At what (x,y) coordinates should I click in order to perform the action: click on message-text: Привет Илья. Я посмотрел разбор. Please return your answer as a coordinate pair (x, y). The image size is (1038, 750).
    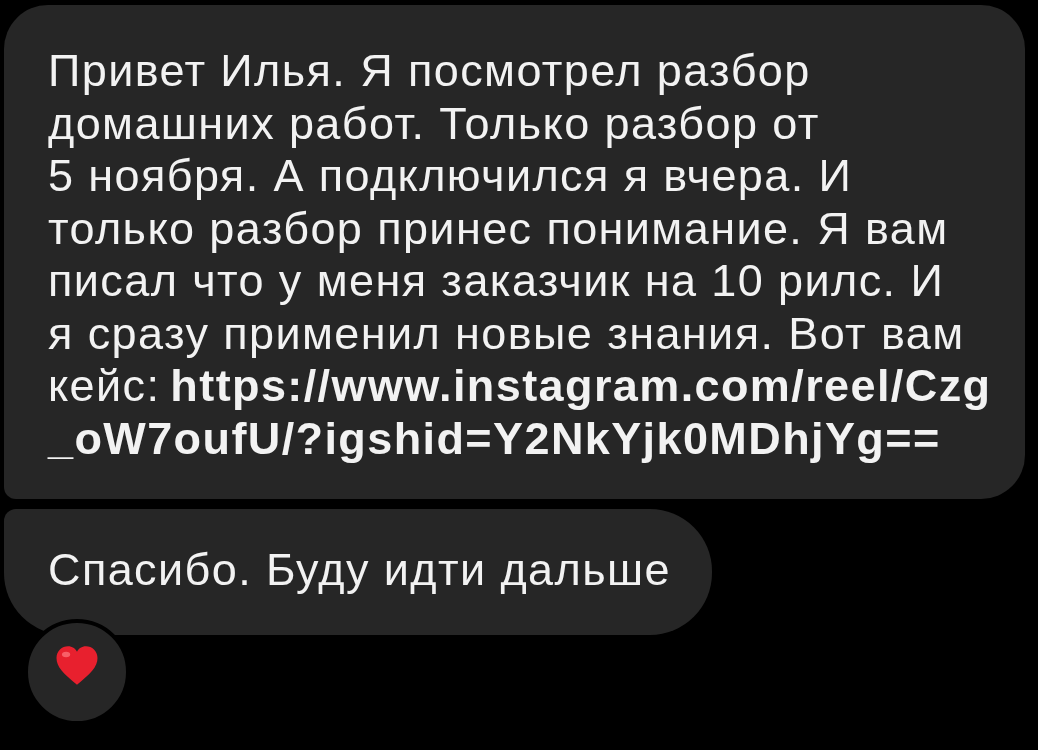
    Looking at the image, I should click on (429, 70).